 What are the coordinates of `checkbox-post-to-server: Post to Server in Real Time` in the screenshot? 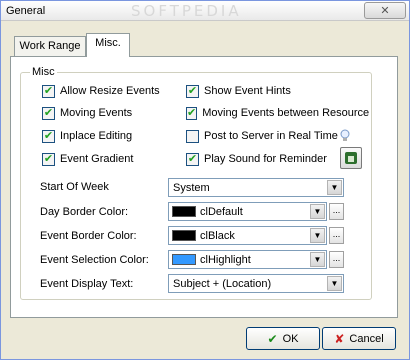 It's located at (262, 136).